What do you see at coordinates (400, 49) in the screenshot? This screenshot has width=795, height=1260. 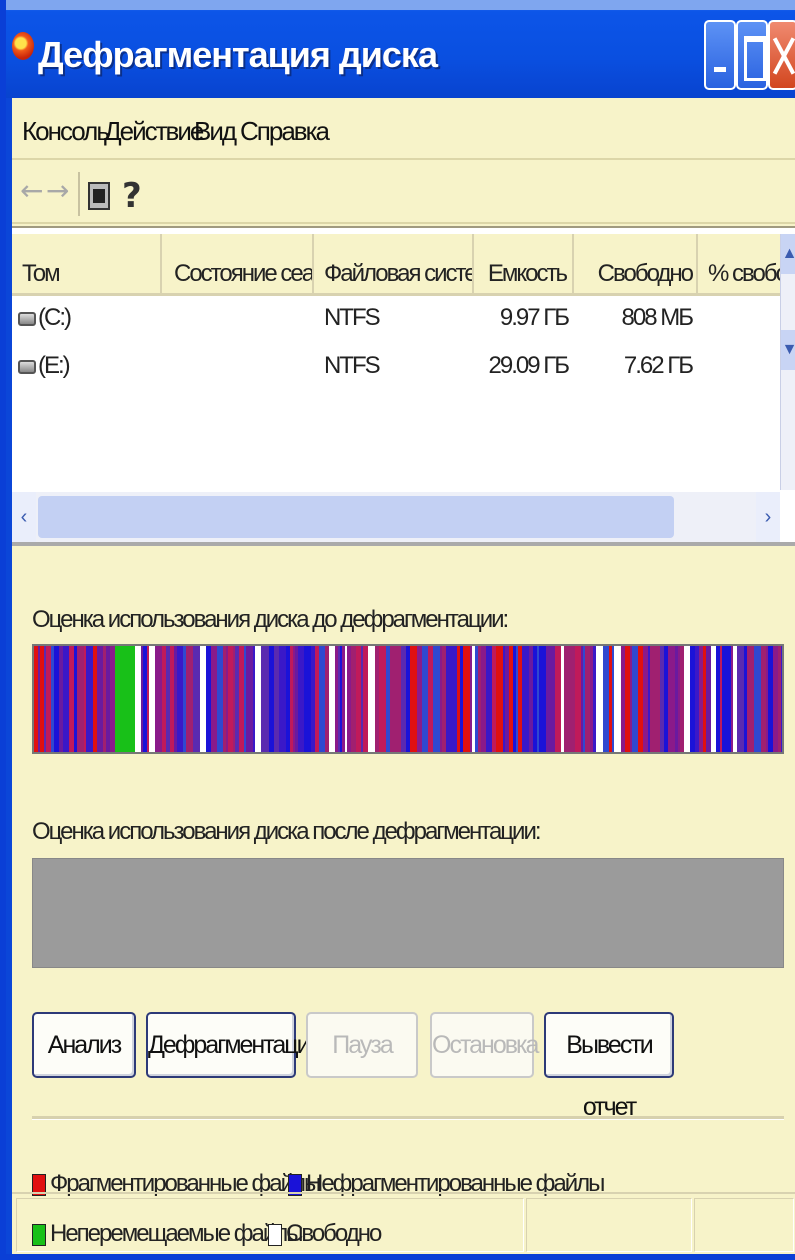 I see `title-bar: Дефрагментация диска` at bounding box center [400, 49].